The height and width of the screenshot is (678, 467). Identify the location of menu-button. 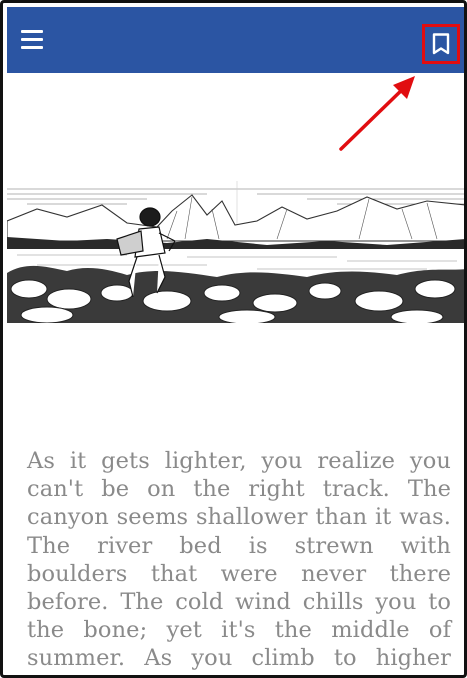
(35, 39).